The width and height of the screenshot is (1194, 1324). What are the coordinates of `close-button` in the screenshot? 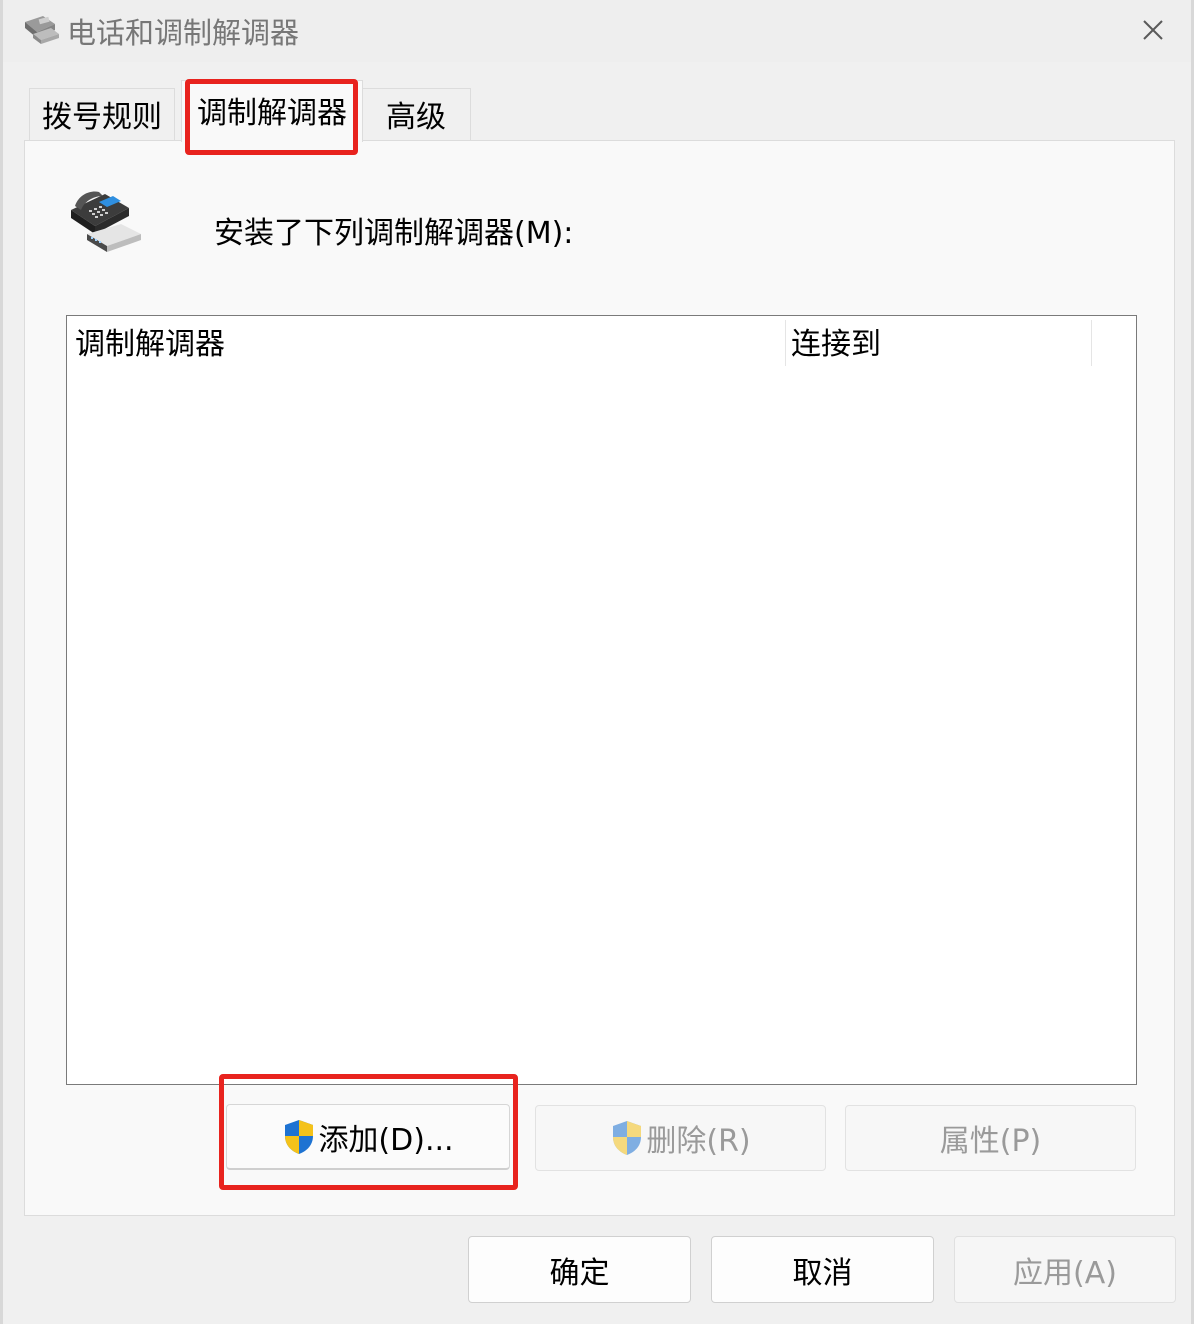 It's located at (1153, 30).